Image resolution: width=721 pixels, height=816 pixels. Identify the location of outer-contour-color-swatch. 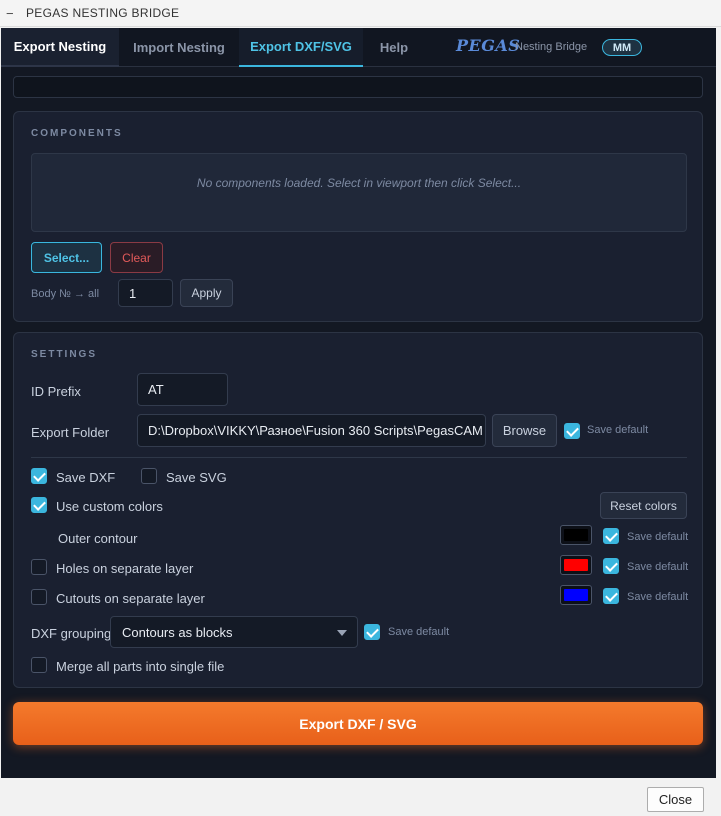
(576, 535).